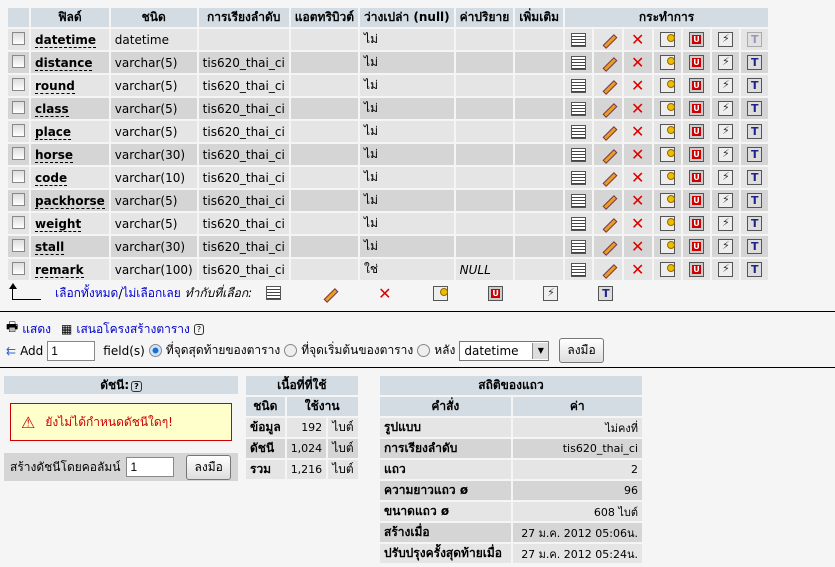  Describe the element at coordinates (208, 467) in the screenshot. I see `create-index-go-button: ลงมือ` at that location.